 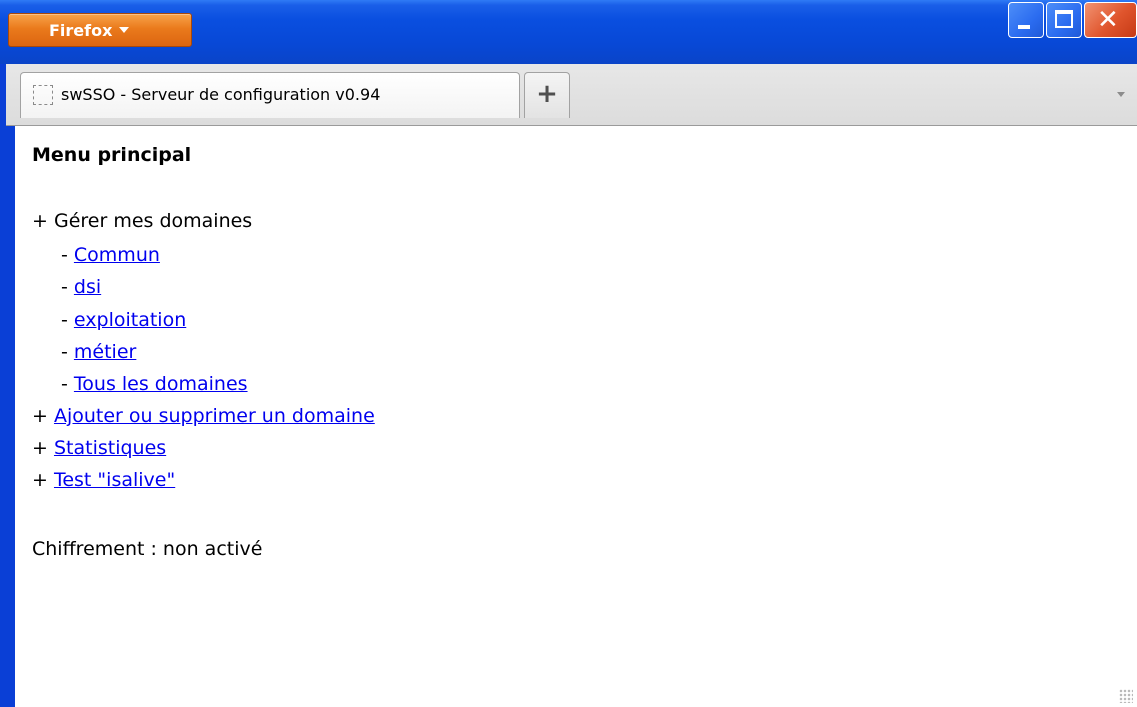 I want to click on domain-link-commun: Commun, so click(x=117, y=255).